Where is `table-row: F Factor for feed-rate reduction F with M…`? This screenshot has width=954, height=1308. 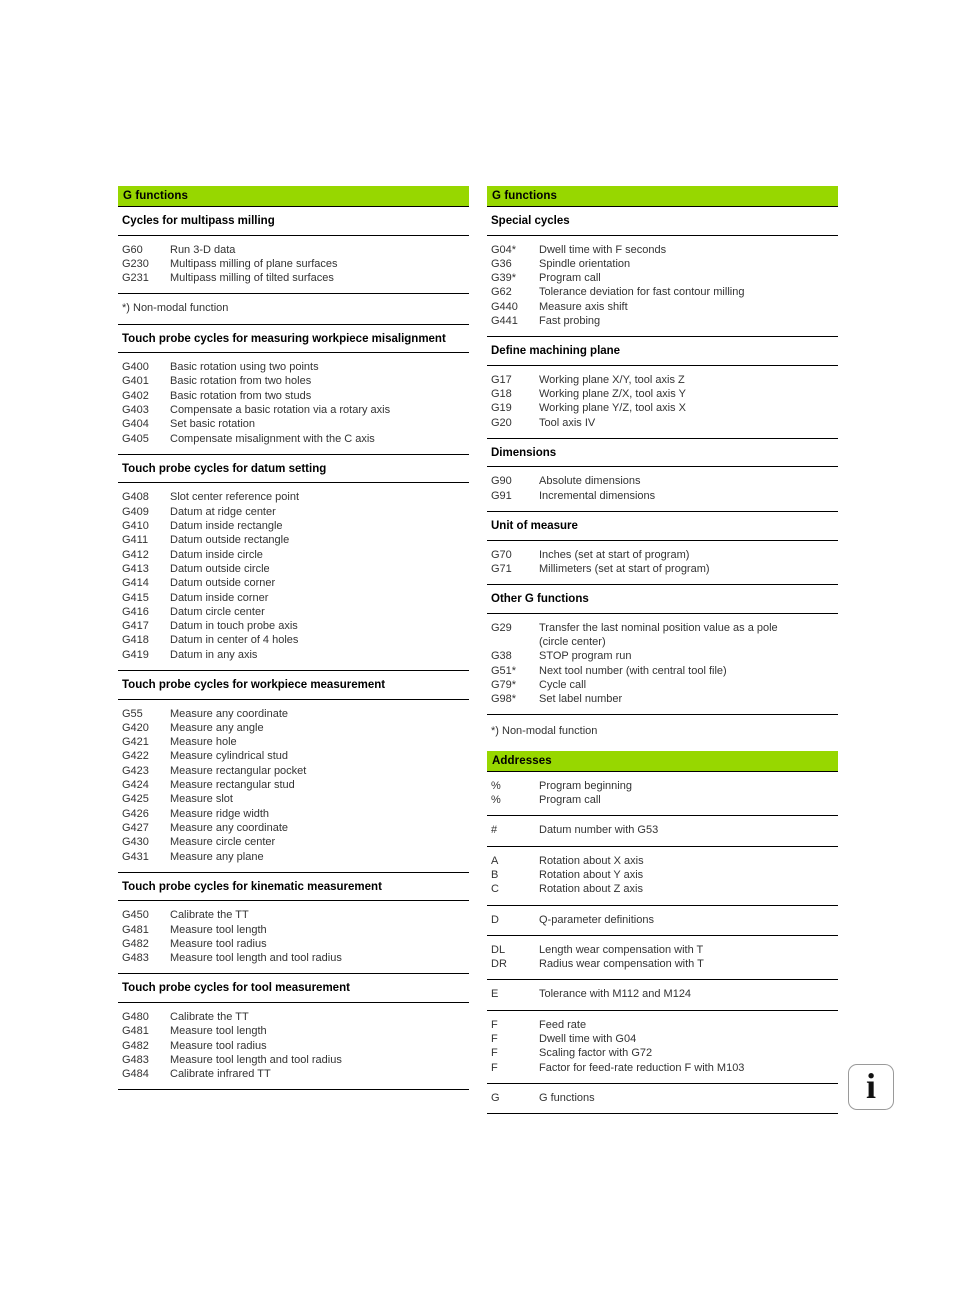
table-row: F Factor for feed-rate reduction F with M… is located at coordinates (662, 1068).